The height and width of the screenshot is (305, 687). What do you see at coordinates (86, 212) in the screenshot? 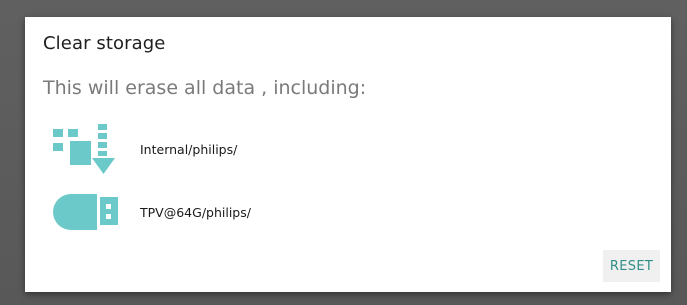
I see `usb-drive-icon` at bounding box center [86, 212].